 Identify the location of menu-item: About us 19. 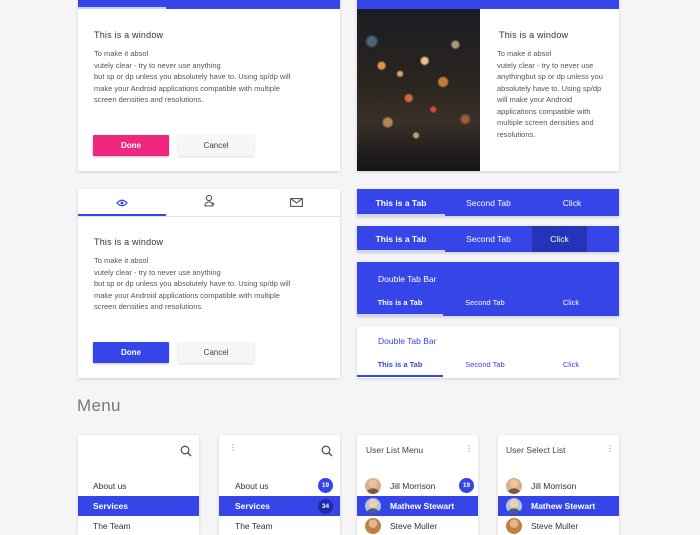
(279, 486).